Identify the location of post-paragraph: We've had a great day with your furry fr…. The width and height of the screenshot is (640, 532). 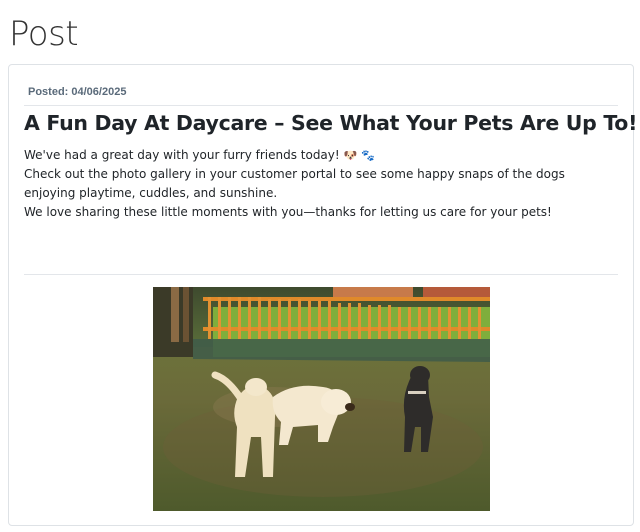
(199, 155).